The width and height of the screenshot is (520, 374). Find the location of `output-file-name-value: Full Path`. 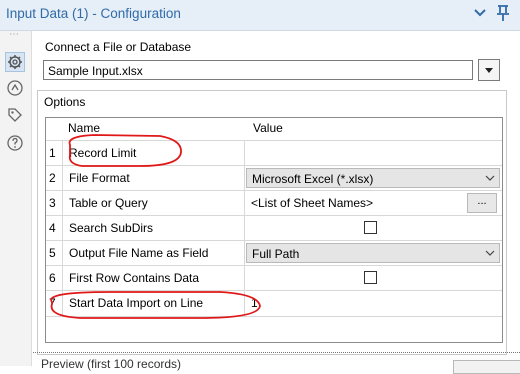

output-file-name-value: Full Path is located at coordinates (276, 254).